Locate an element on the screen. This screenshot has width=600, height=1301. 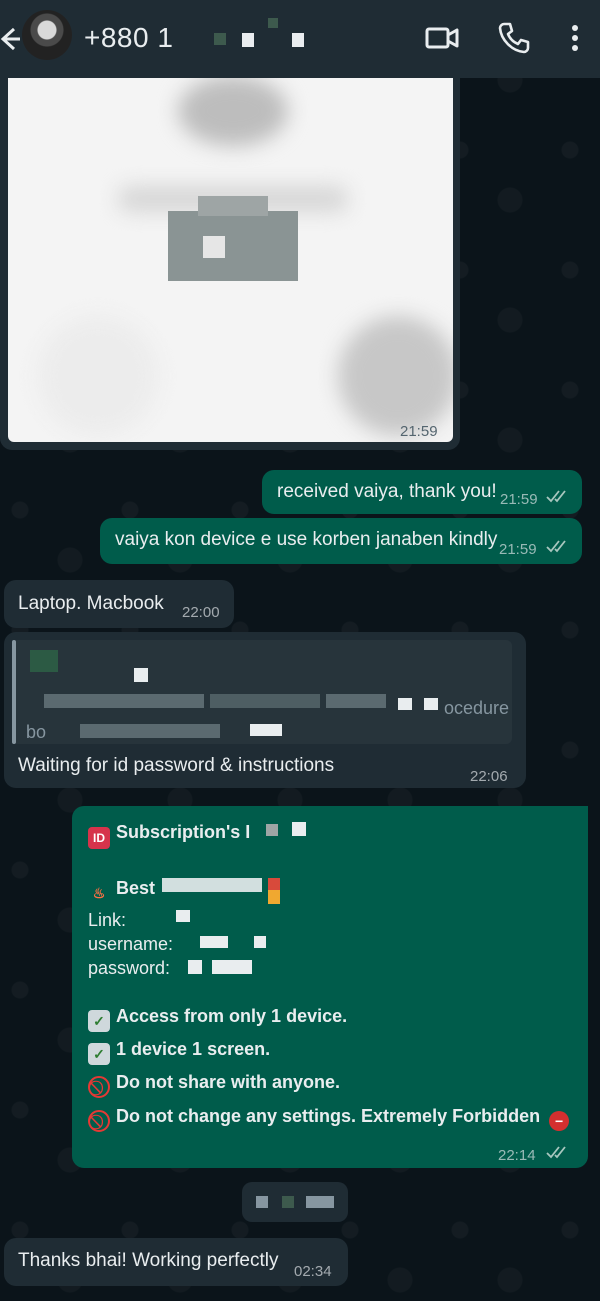
voice-call-icon is located at coordinates (514, 38).